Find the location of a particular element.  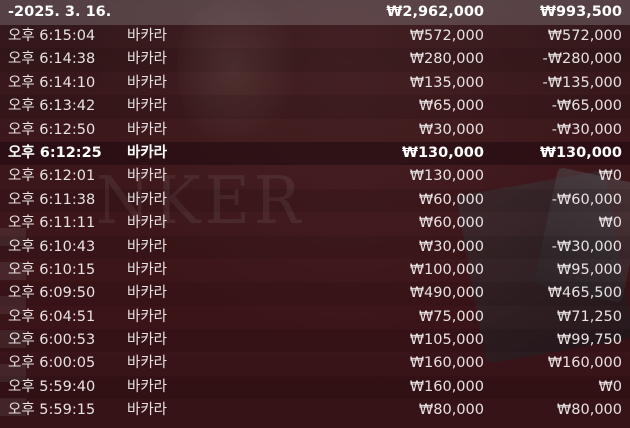

row-result-amount: ₩95,000 is located at coordinates (589, 269).